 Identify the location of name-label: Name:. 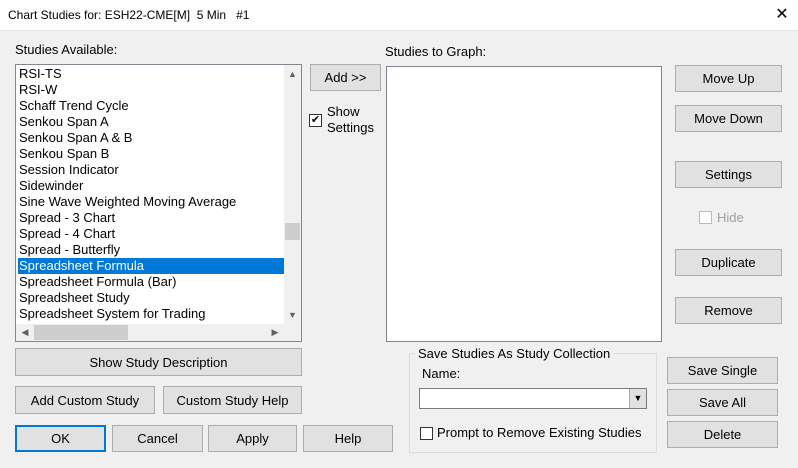
(441, 373).